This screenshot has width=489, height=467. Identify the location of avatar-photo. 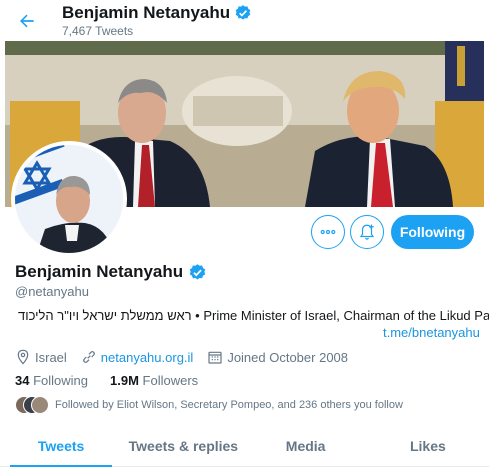
(69, 199).